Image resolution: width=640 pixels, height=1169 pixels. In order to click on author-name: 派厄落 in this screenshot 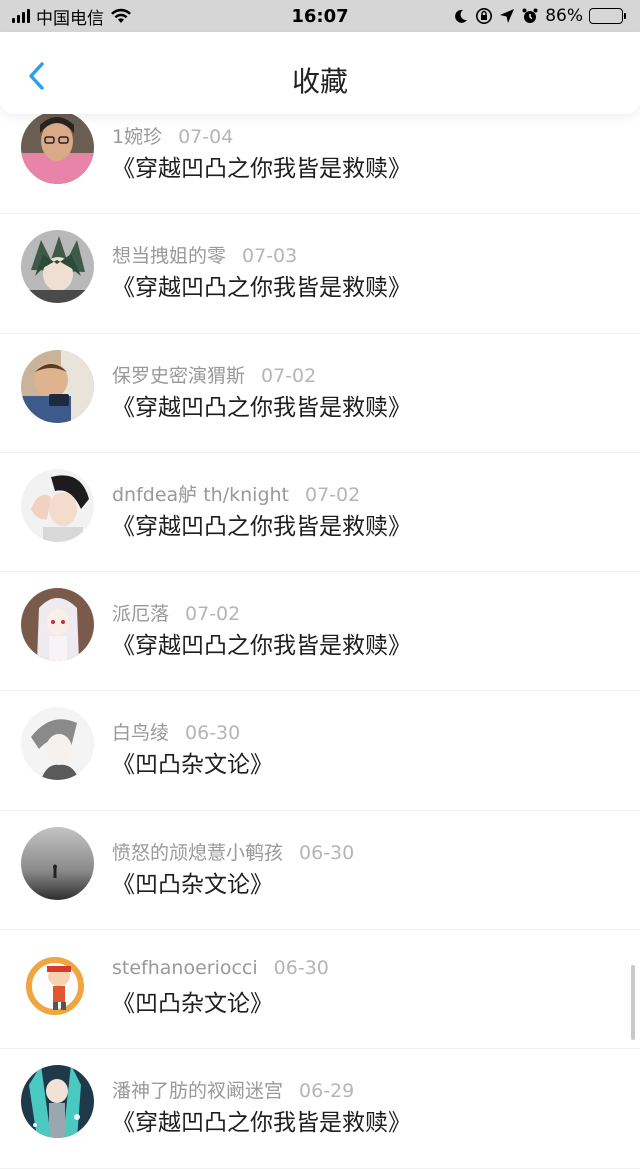, I will do `click(140, 614)`.